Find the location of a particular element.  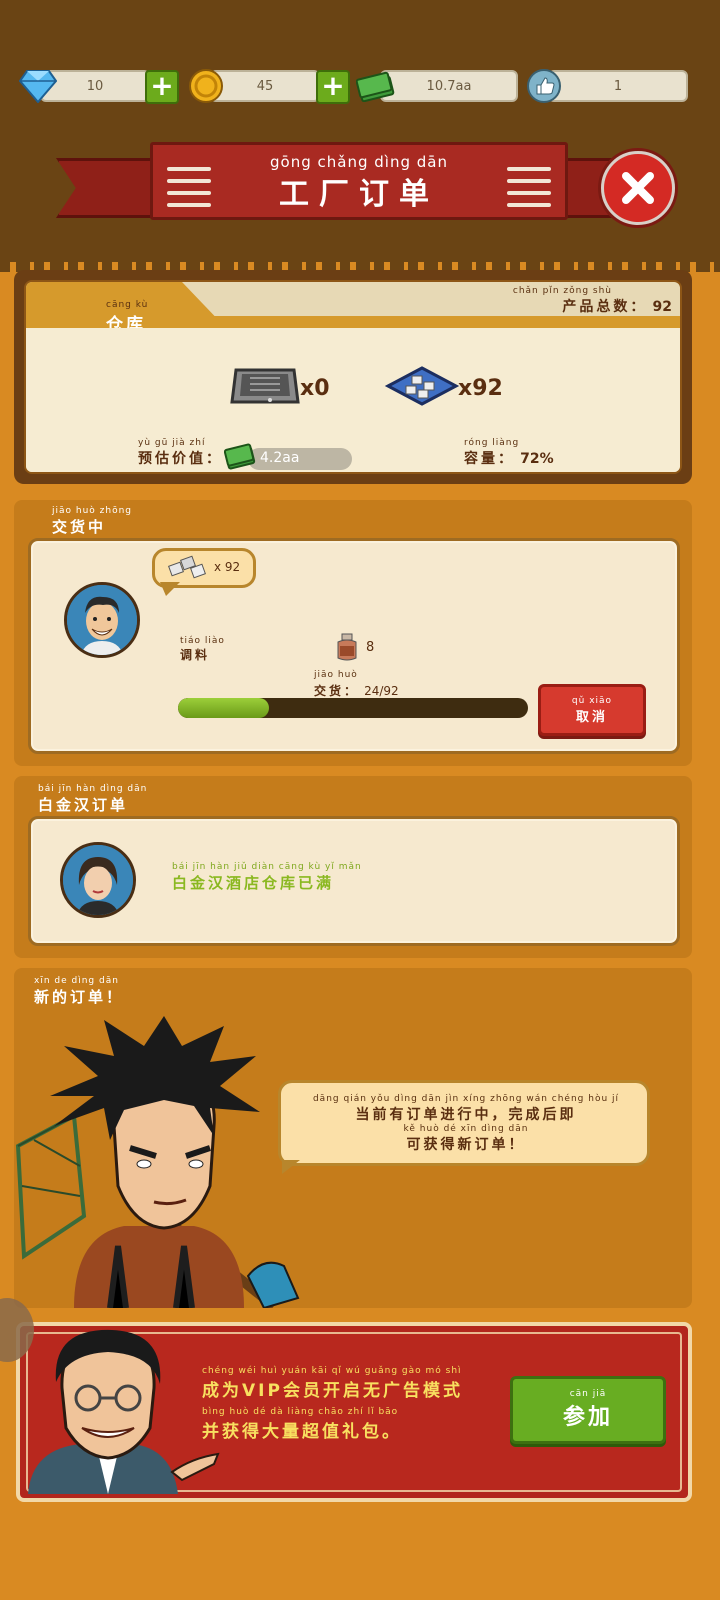

vip-line1: 成为VIP会员开启无广告模式 is located at coordinates (332, 1391).